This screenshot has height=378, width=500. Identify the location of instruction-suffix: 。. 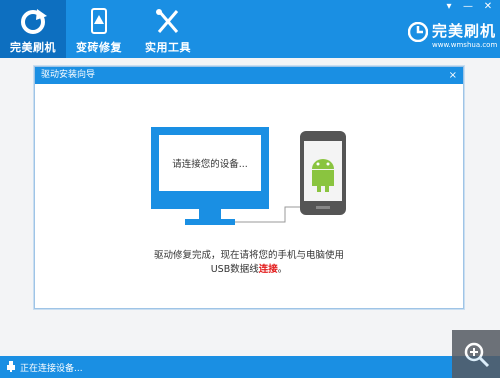
(282, 269).